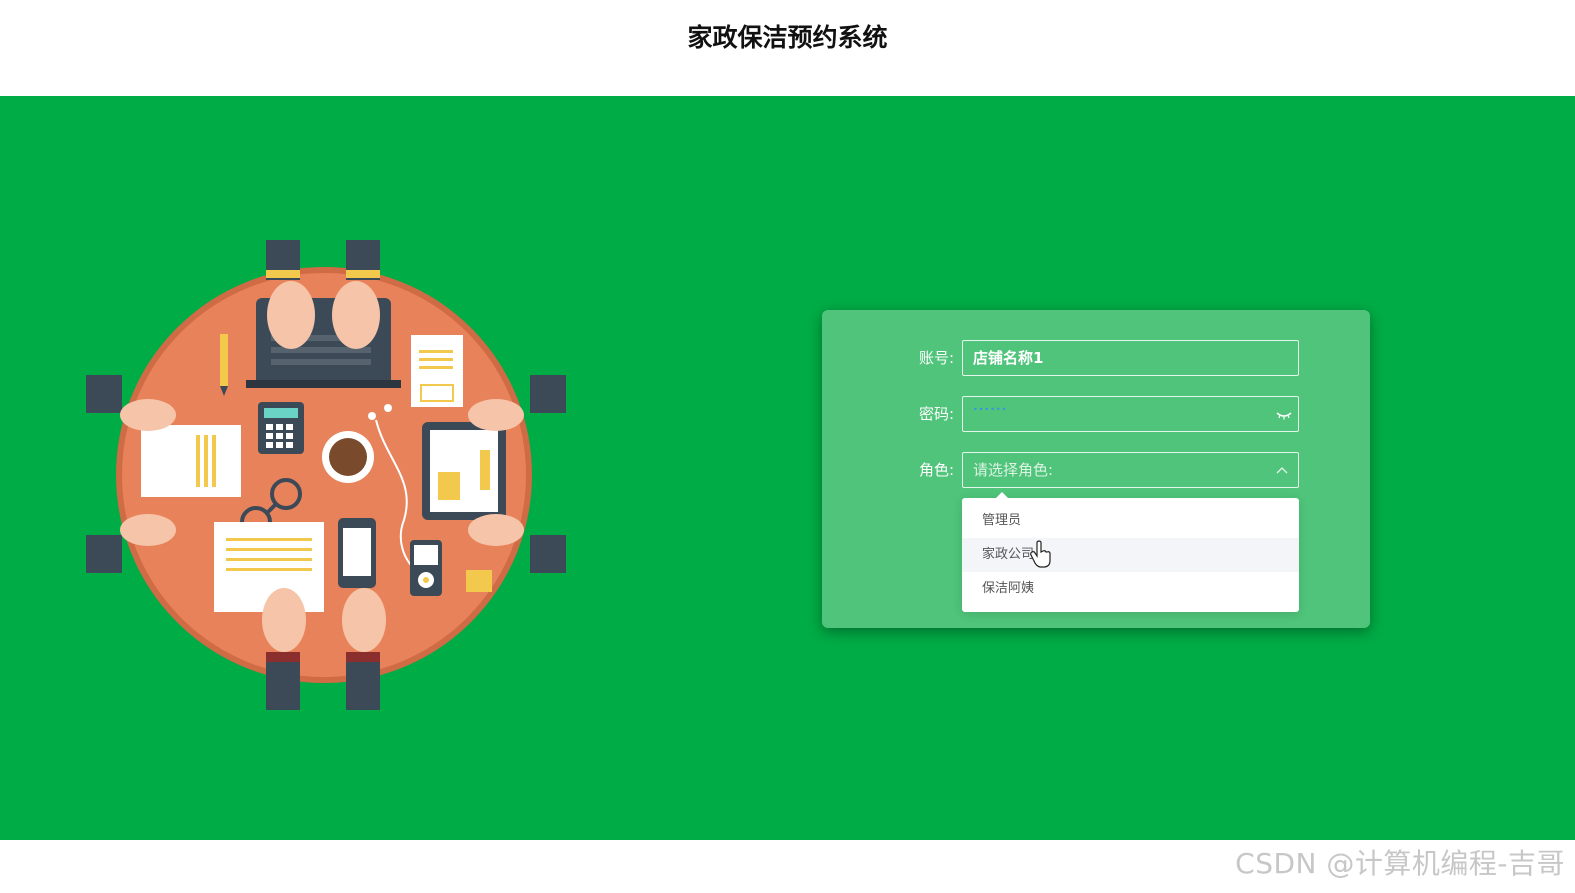  I want to click on password-label: 密码:, so click(936, 414).